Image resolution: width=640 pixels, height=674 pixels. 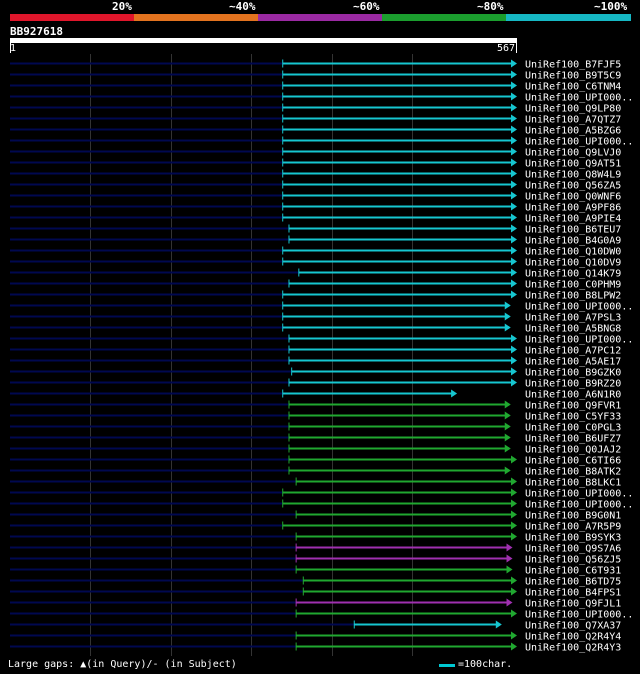 I want to click on hit-label: UniRef100_C6TI66, so click(x=573, y=461).